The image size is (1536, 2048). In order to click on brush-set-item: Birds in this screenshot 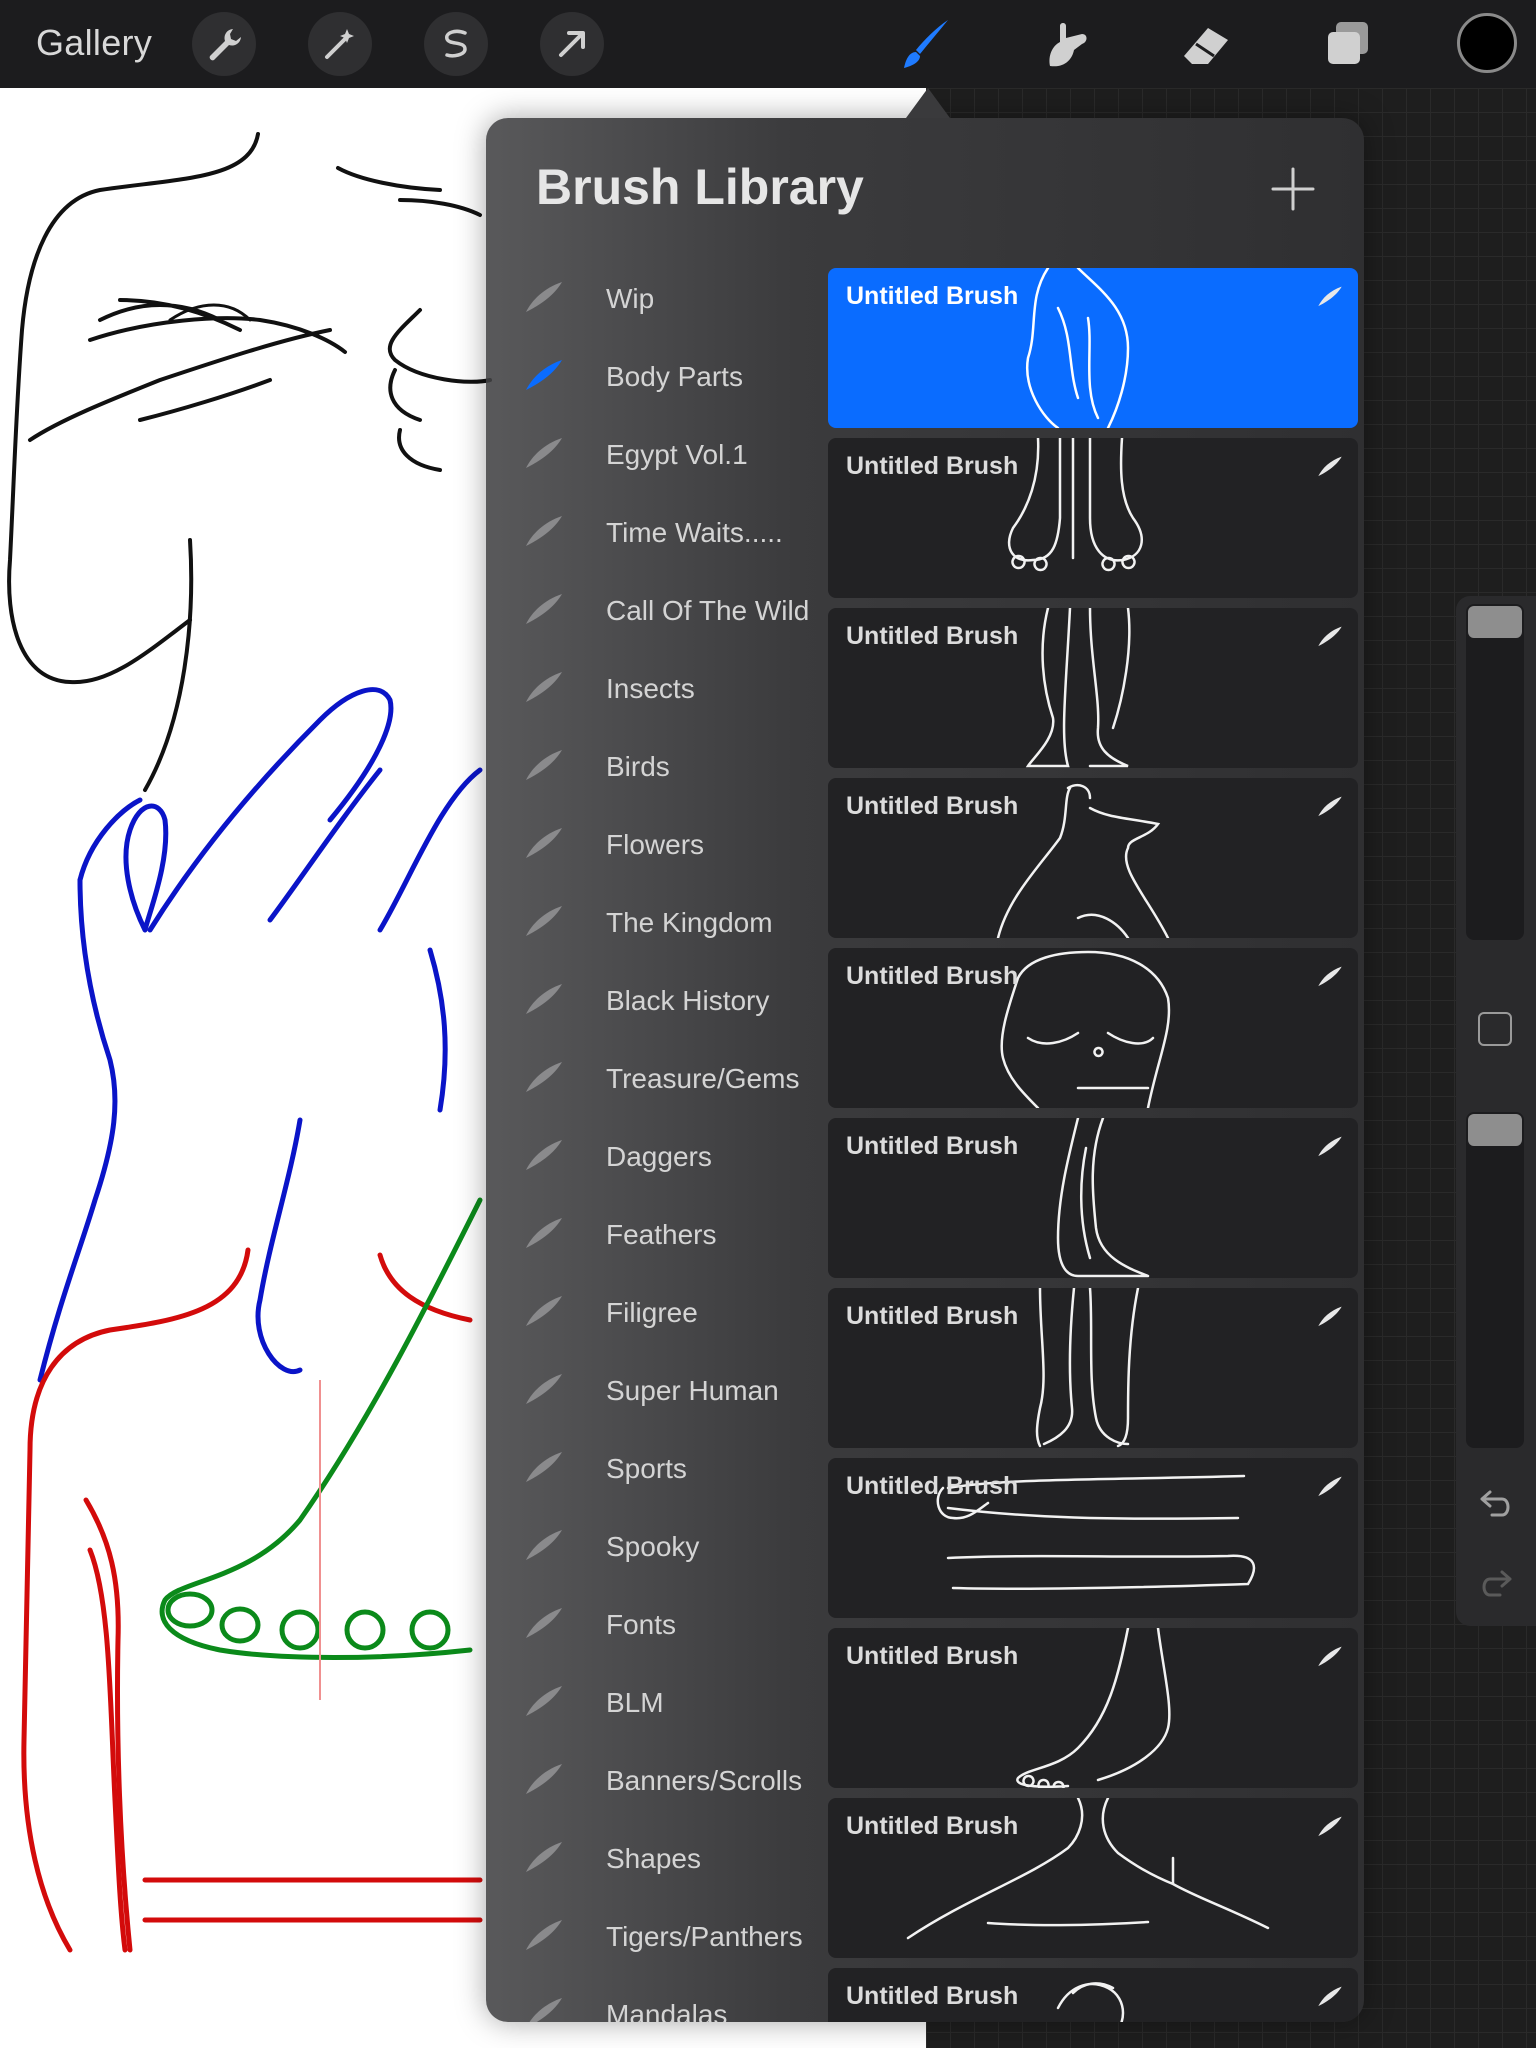, I will do `click(656, 767)`.